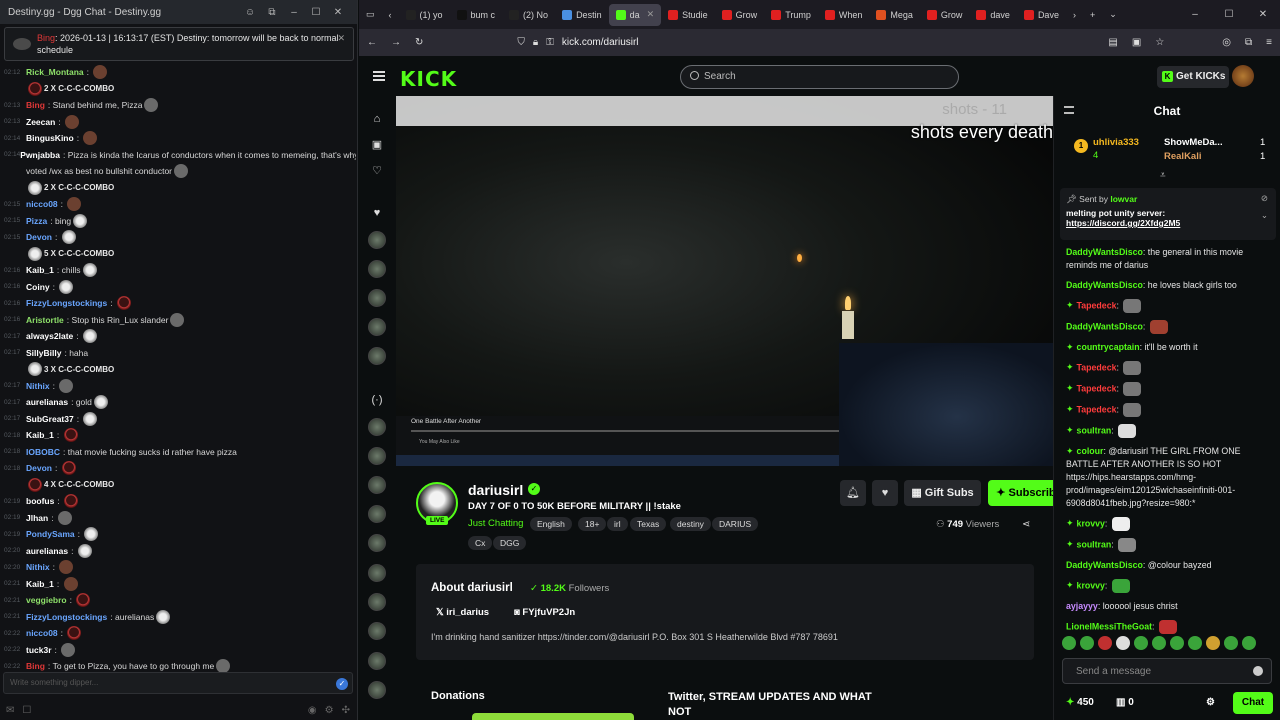  Describe the element at coordinates (47, 551) in the screenshot. I see `message-author: aurelianas` at that location.